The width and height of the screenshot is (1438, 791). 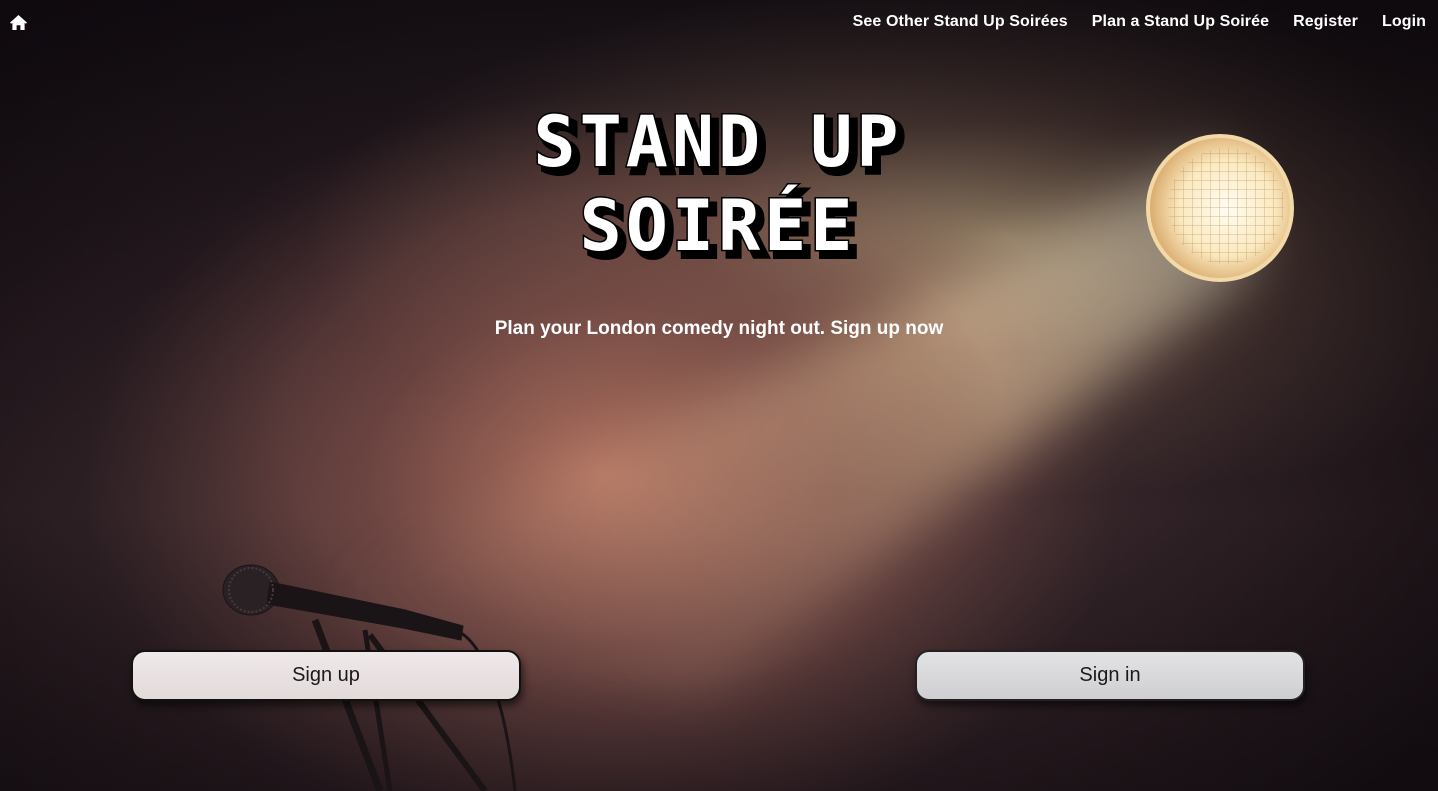 I want to click on nav-link-plan-soiree: Plan a Stand Up Soirée, so click(x=1180, y=22).